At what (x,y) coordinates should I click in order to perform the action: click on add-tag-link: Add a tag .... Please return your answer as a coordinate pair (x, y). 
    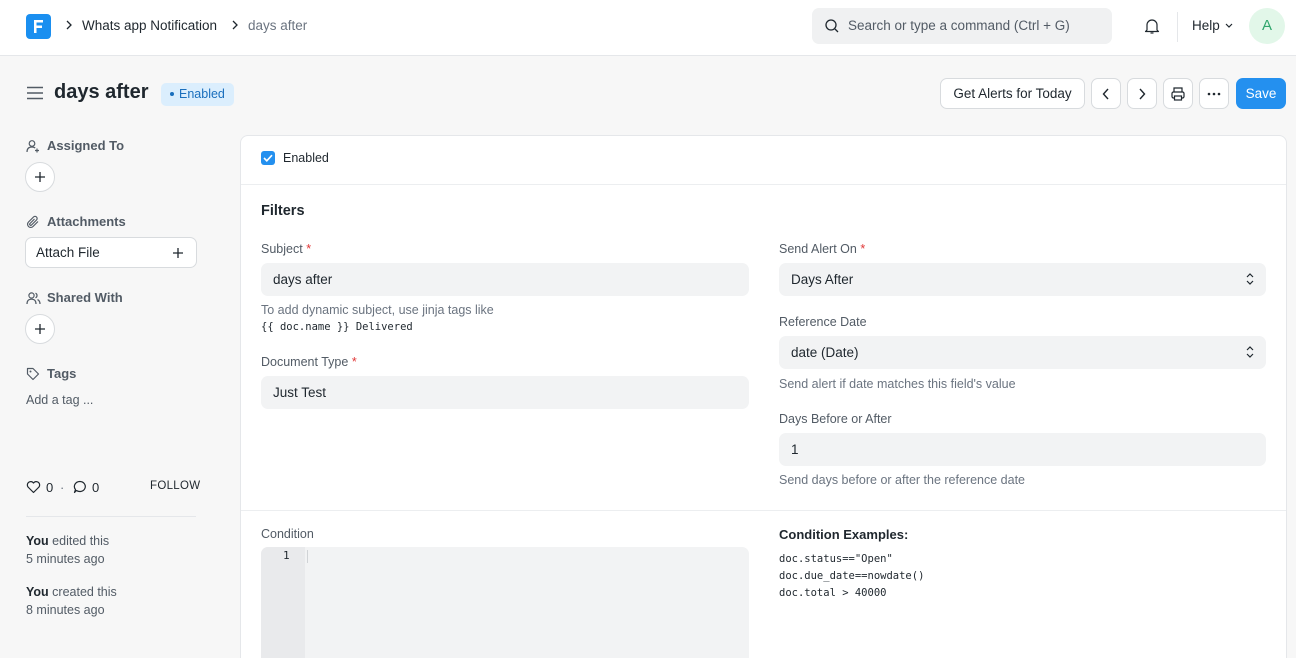
    Looking at the image, I should click on (59, 400).